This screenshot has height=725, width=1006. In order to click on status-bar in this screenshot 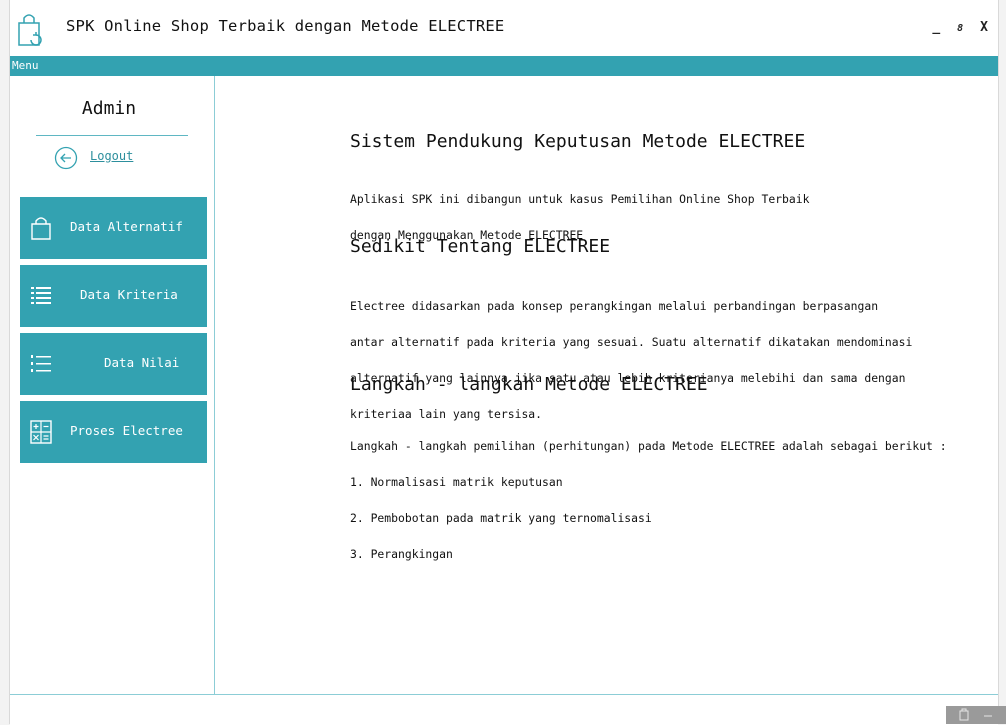, I will do `click(504, 709)`.